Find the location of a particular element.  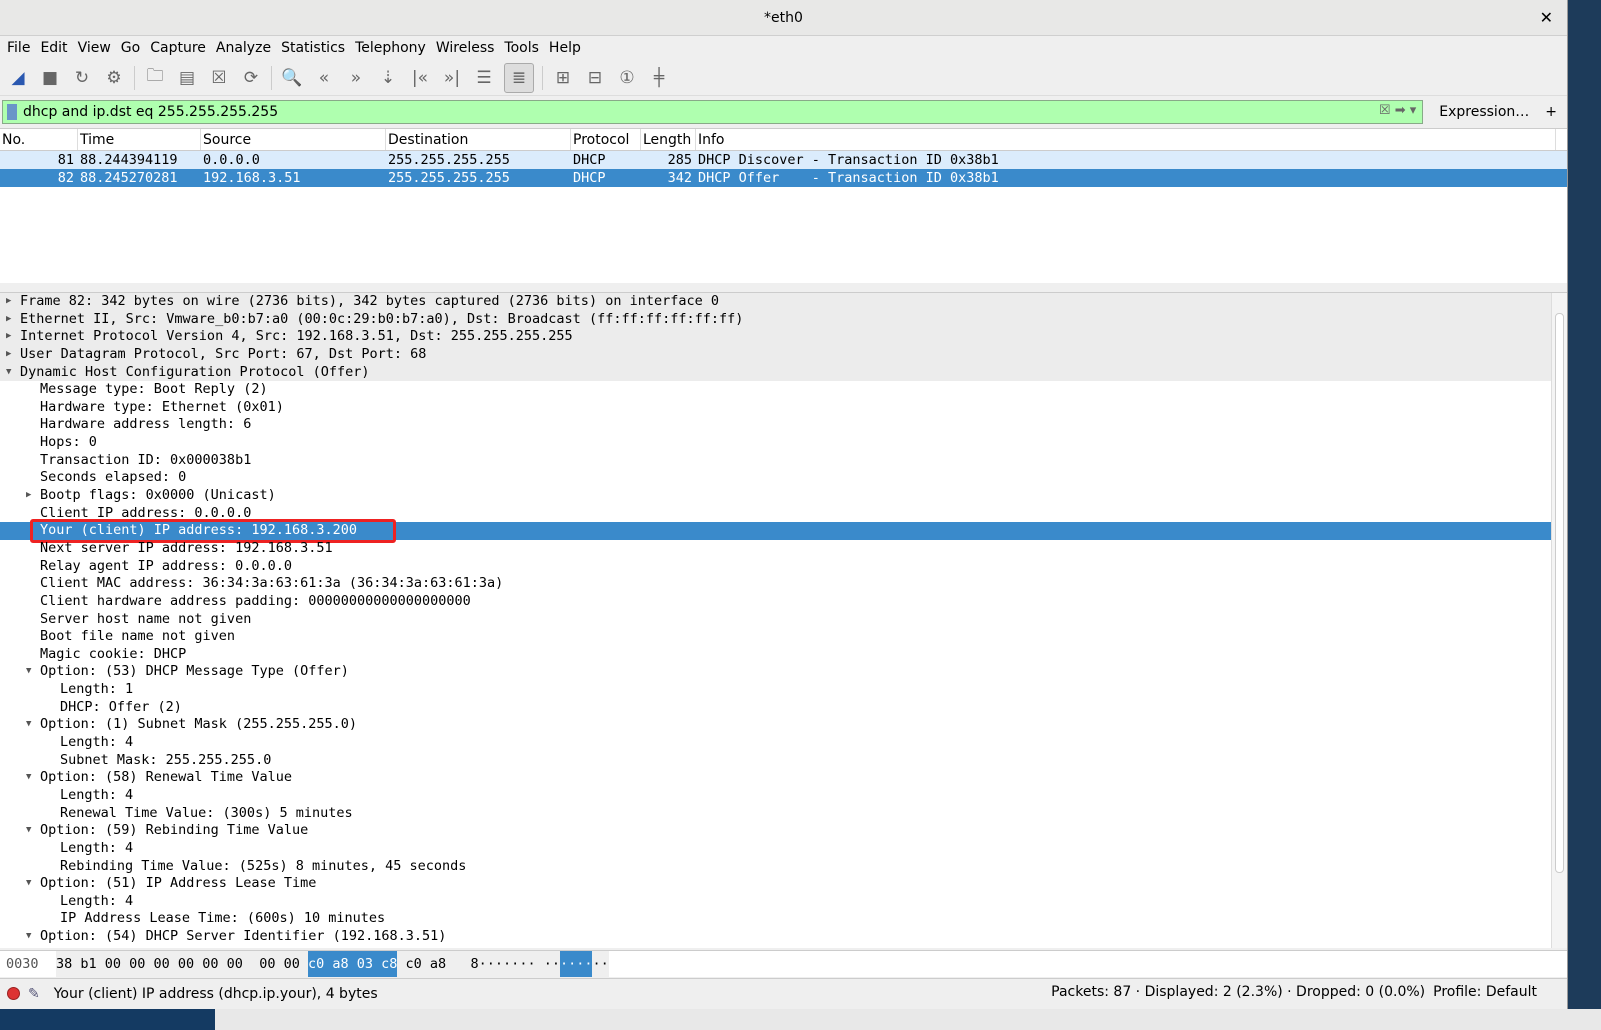

menu-file: File is located at coordinates (20, 48).